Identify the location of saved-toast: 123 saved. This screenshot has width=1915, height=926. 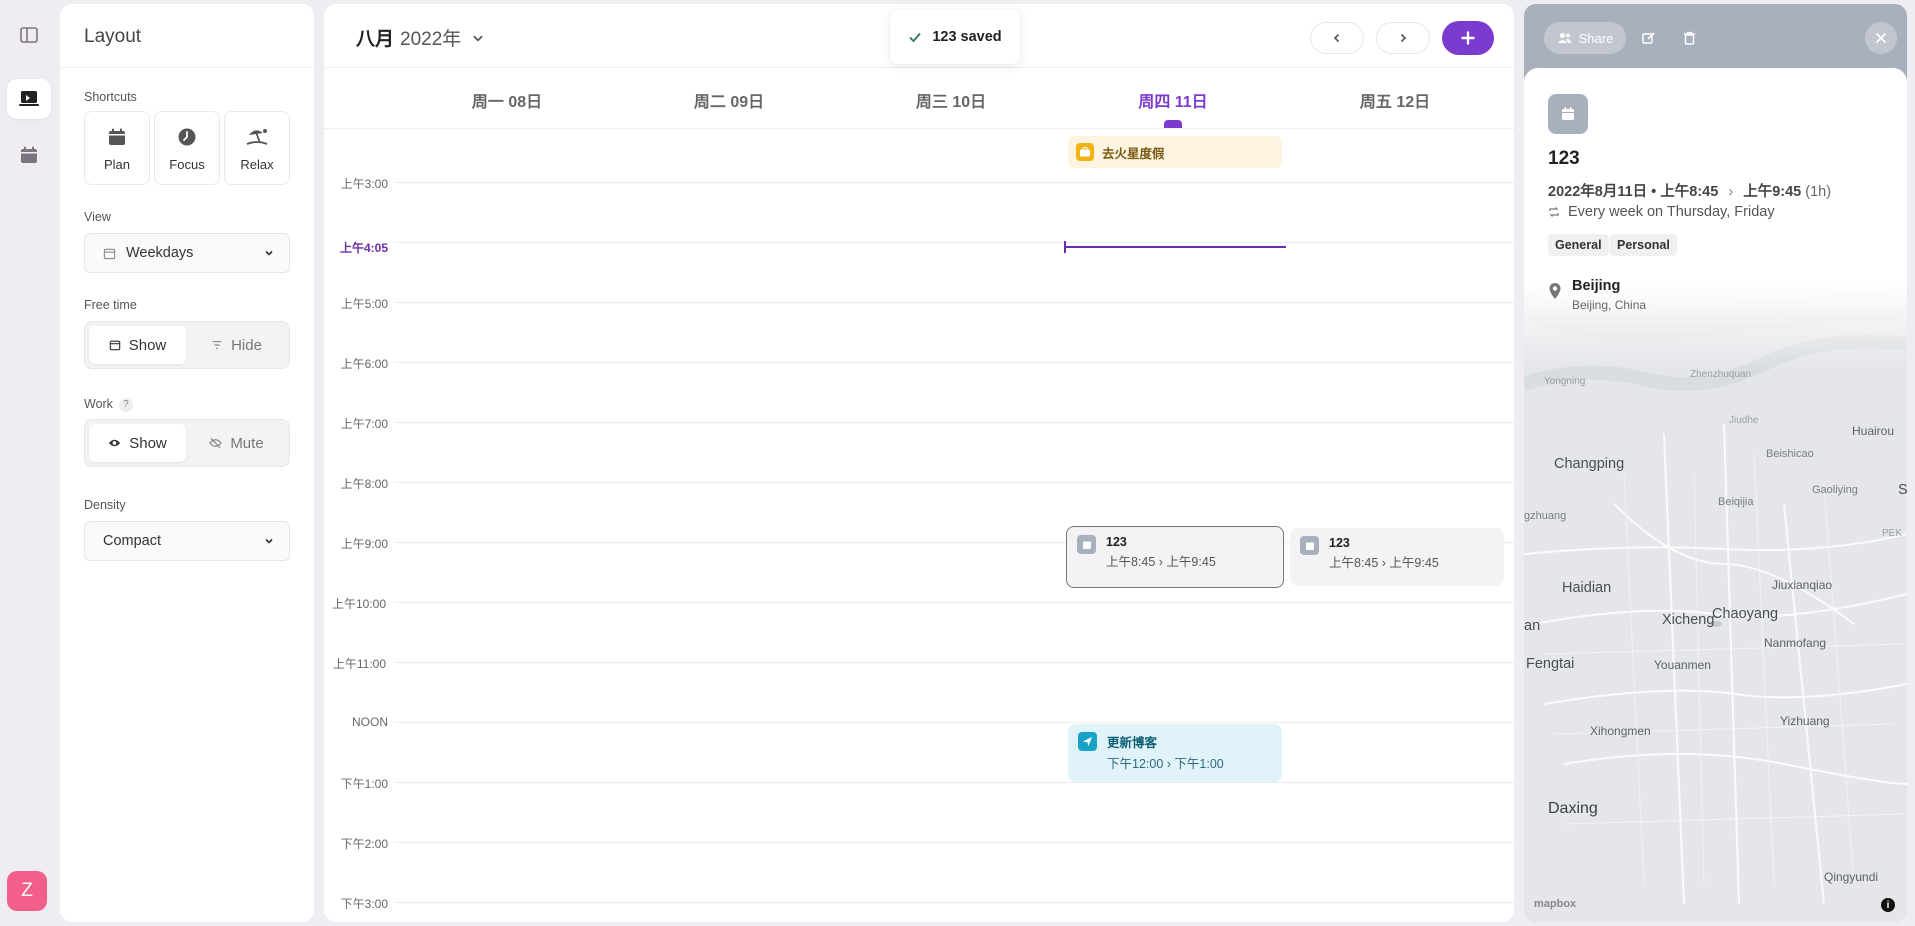
(955, 37).